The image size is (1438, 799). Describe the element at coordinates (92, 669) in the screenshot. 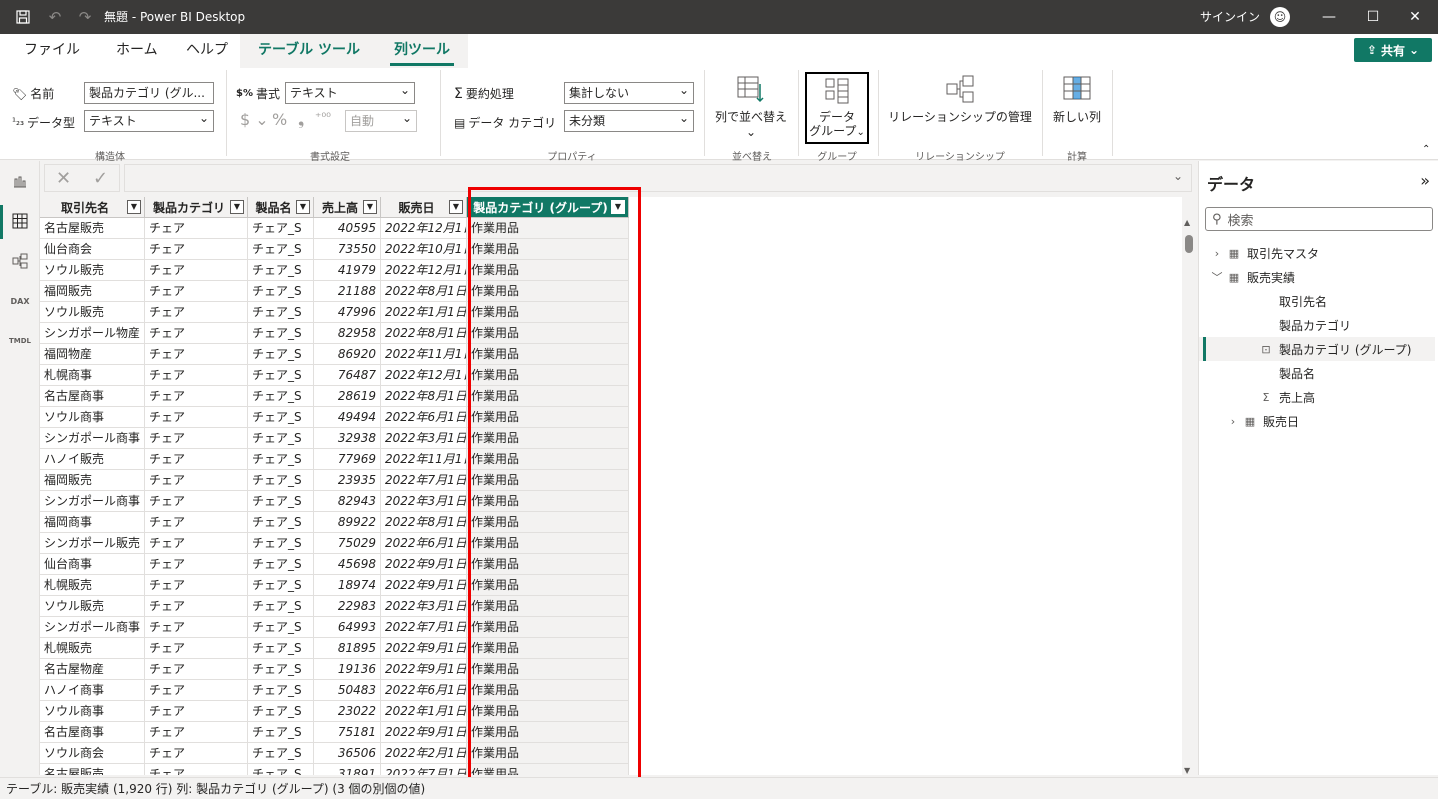

I see `table-cell: 名古屋物産` at that location.